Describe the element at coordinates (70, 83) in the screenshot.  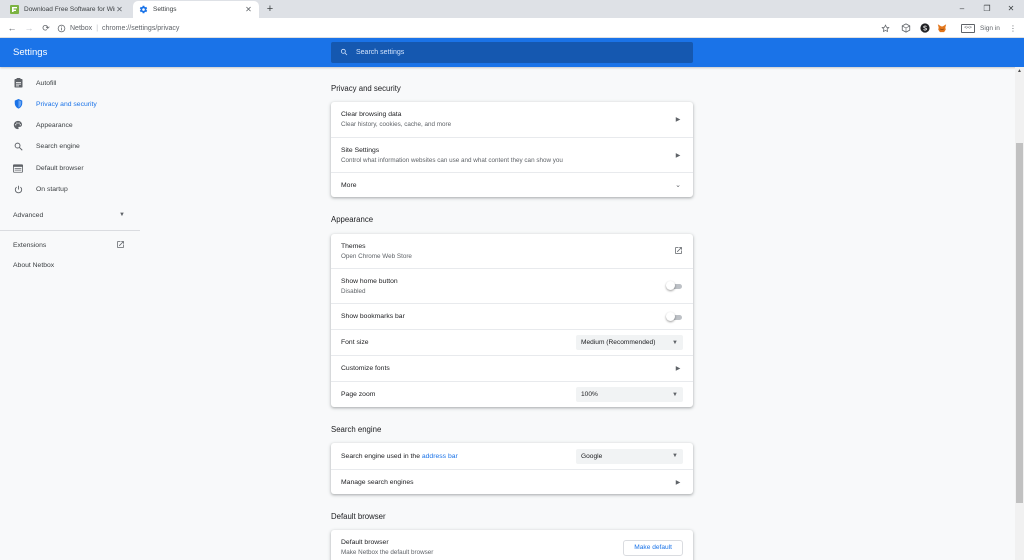
I see `sidebar-item-autofill: Autofill` at that location.